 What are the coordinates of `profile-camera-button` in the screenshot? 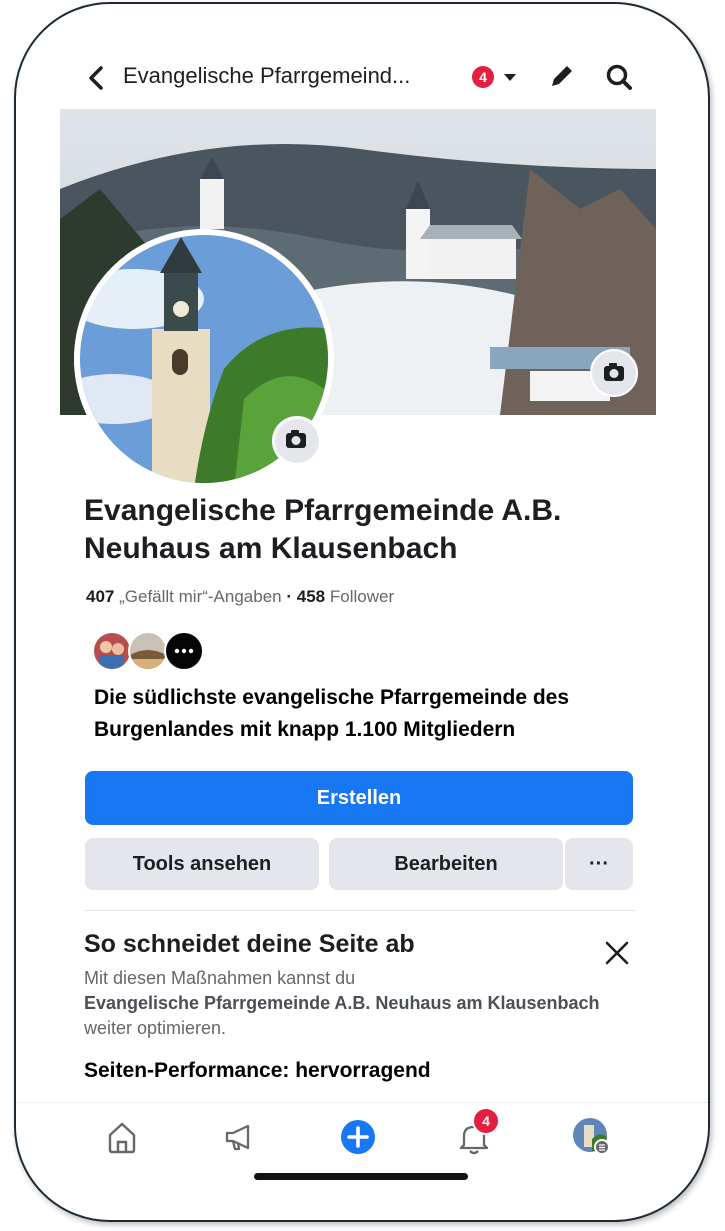 It's located at (297, 441).